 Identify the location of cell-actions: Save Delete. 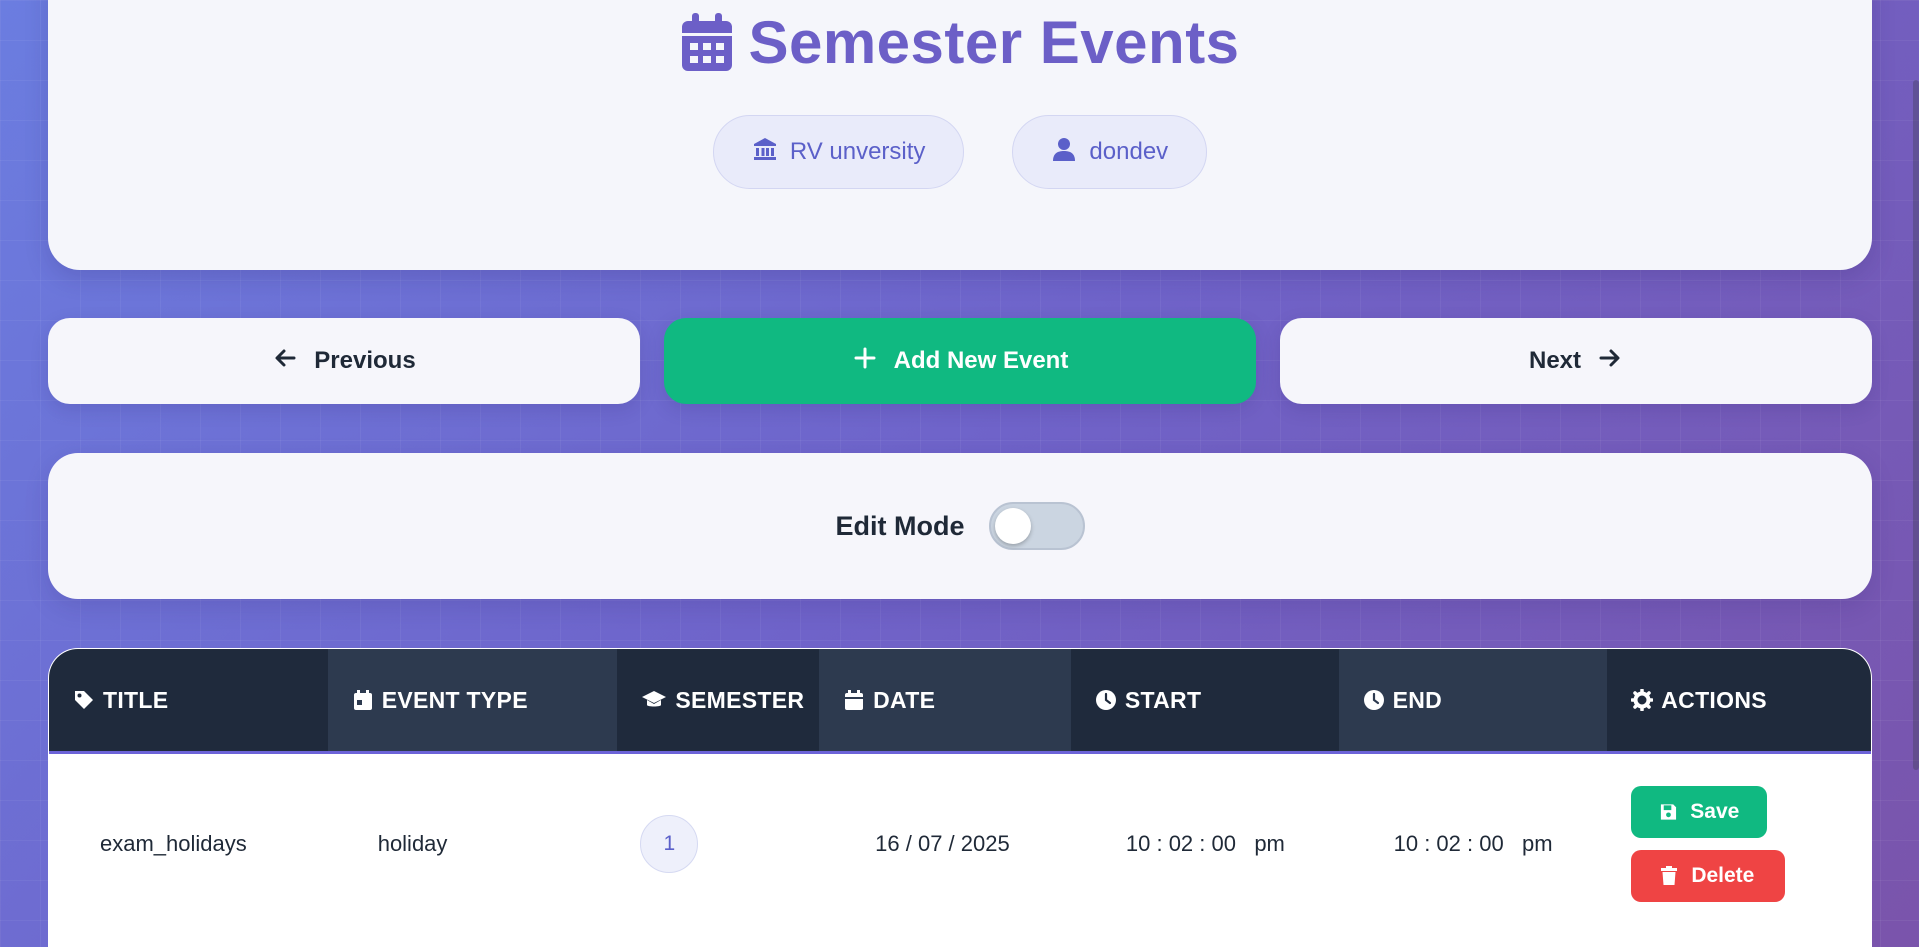
(1739, 844).